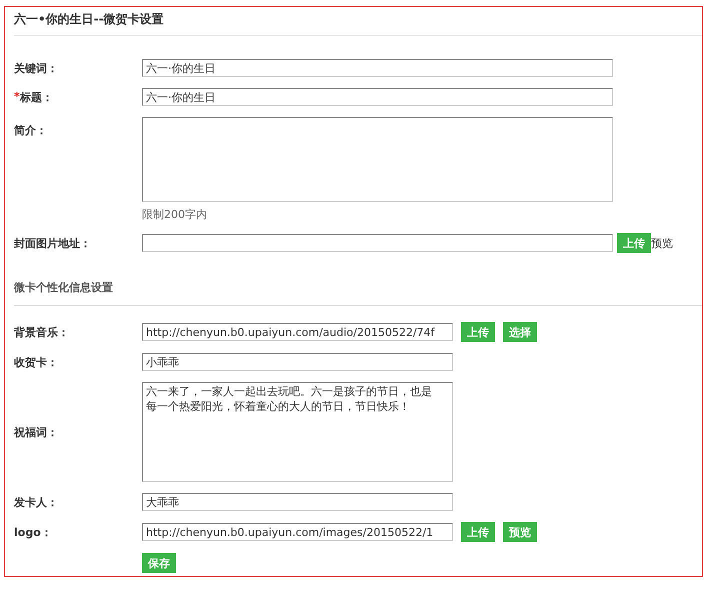  Describe the element at coordinates (33, 532) in the screenshot. I see `field-label: logo：` at that location.